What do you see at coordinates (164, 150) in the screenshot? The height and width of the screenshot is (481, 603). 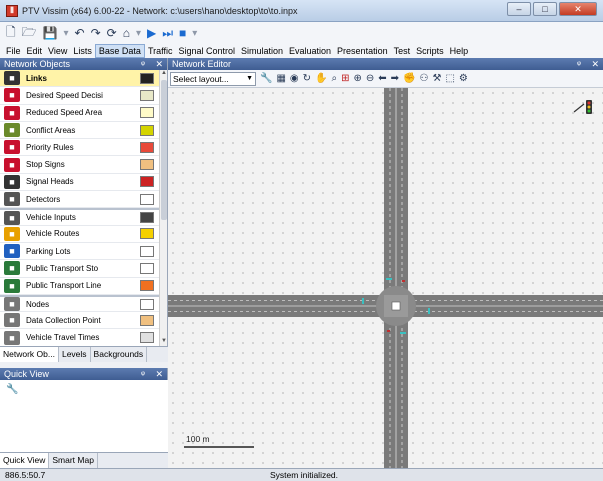 I see `scroll-thumb` at bounding box center [164, 150].